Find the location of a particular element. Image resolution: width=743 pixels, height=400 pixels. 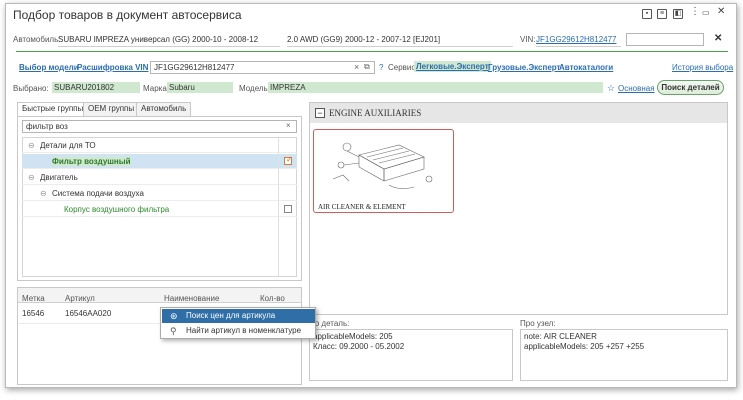

more-icon: ⋮ is located at coordinates (695, 11).